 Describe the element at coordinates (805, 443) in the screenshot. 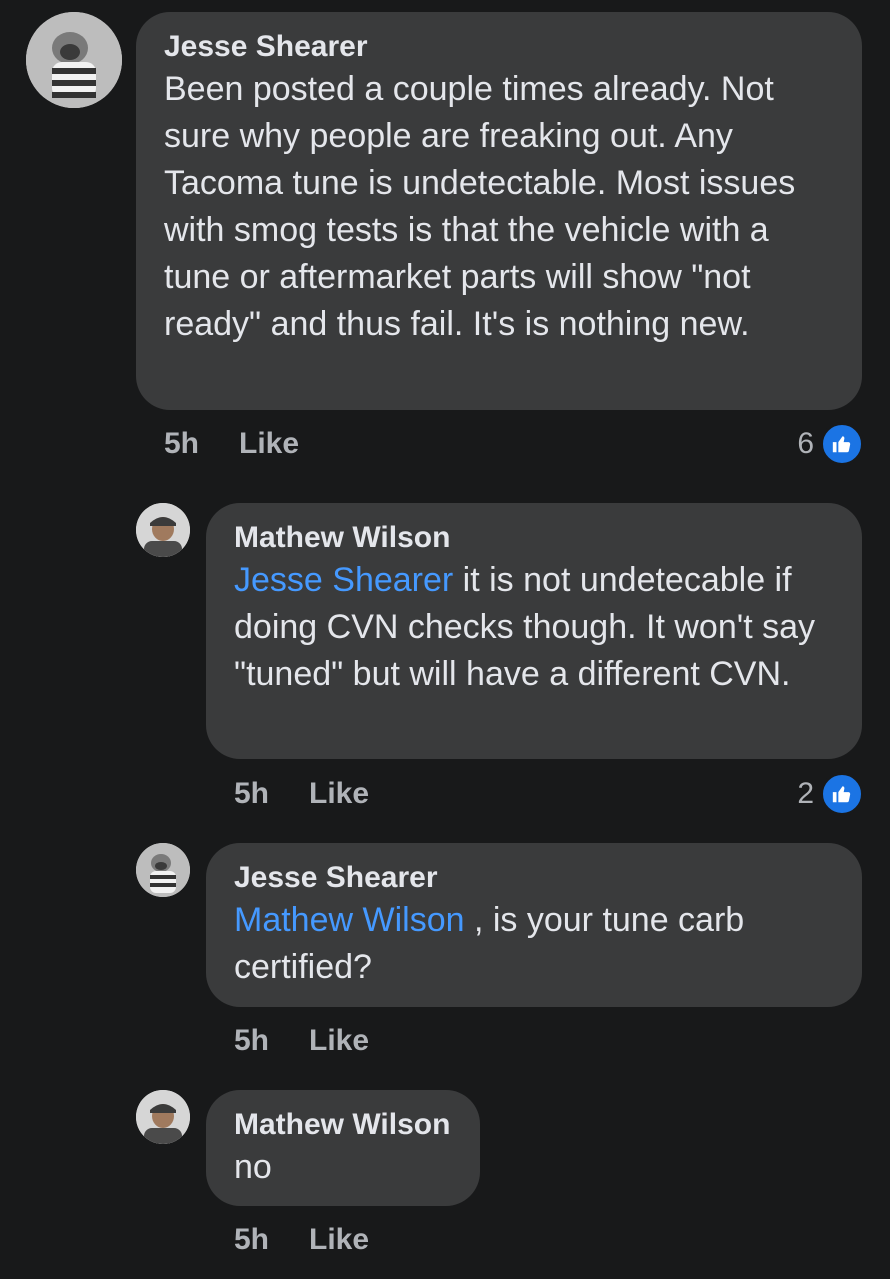

I see `reaction-number: 6` at that location.